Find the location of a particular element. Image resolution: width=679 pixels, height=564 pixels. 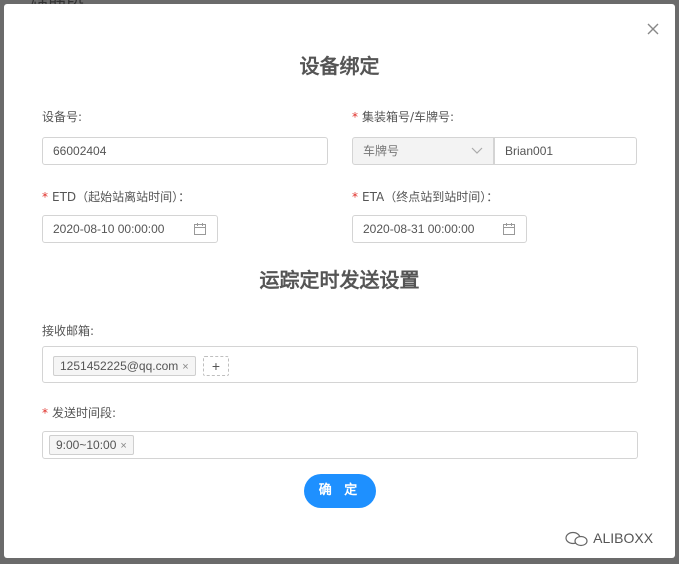

plate-number-input: Brian001 is located at coordinates (565, 151).